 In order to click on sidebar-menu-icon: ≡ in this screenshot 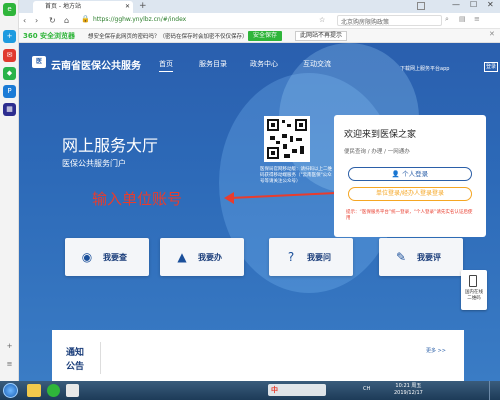, I will do `click(9, 364)`.